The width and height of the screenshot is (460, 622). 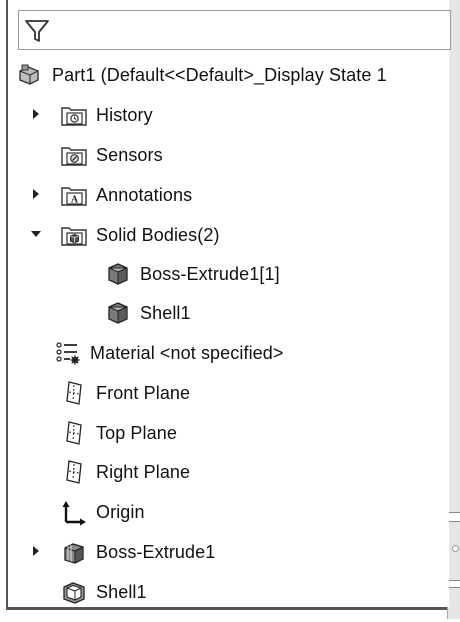 I want to click on tree-item-body-shell: Shell1, so click(x=147, y=313).